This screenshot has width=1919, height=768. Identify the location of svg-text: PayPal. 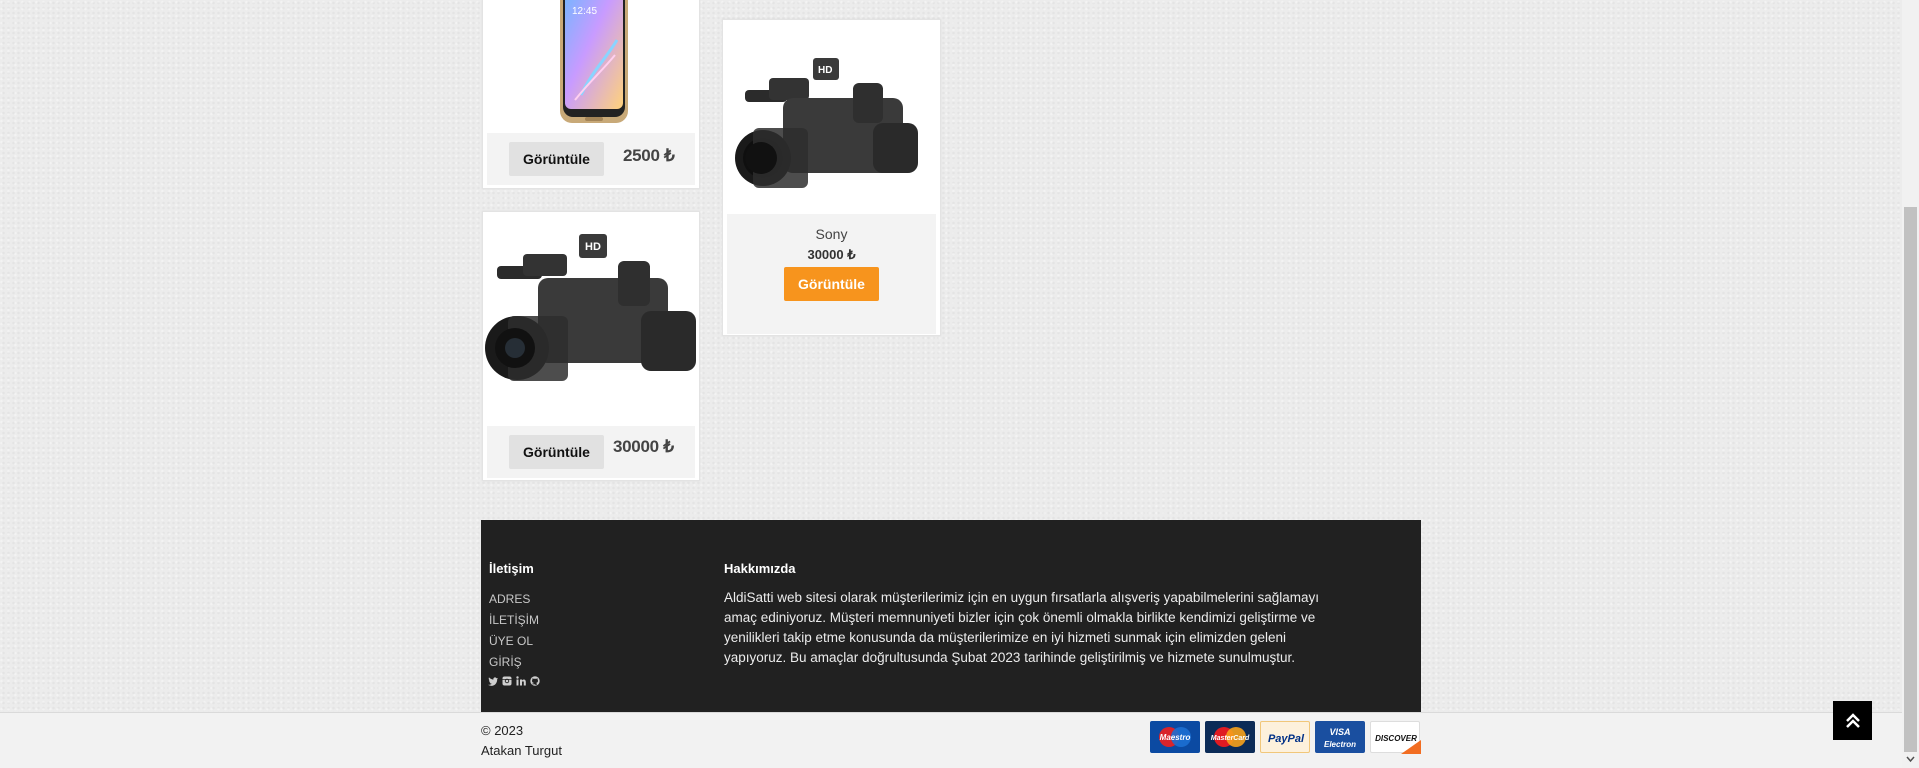
(1286, 739).